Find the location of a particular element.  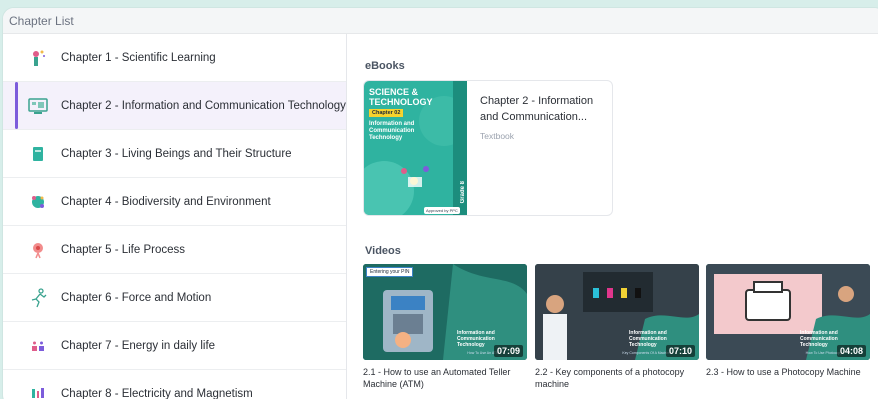

sidebar-item-label: Chapter 4 - Biodiversity and Environment is located at coordinates (166, 201).